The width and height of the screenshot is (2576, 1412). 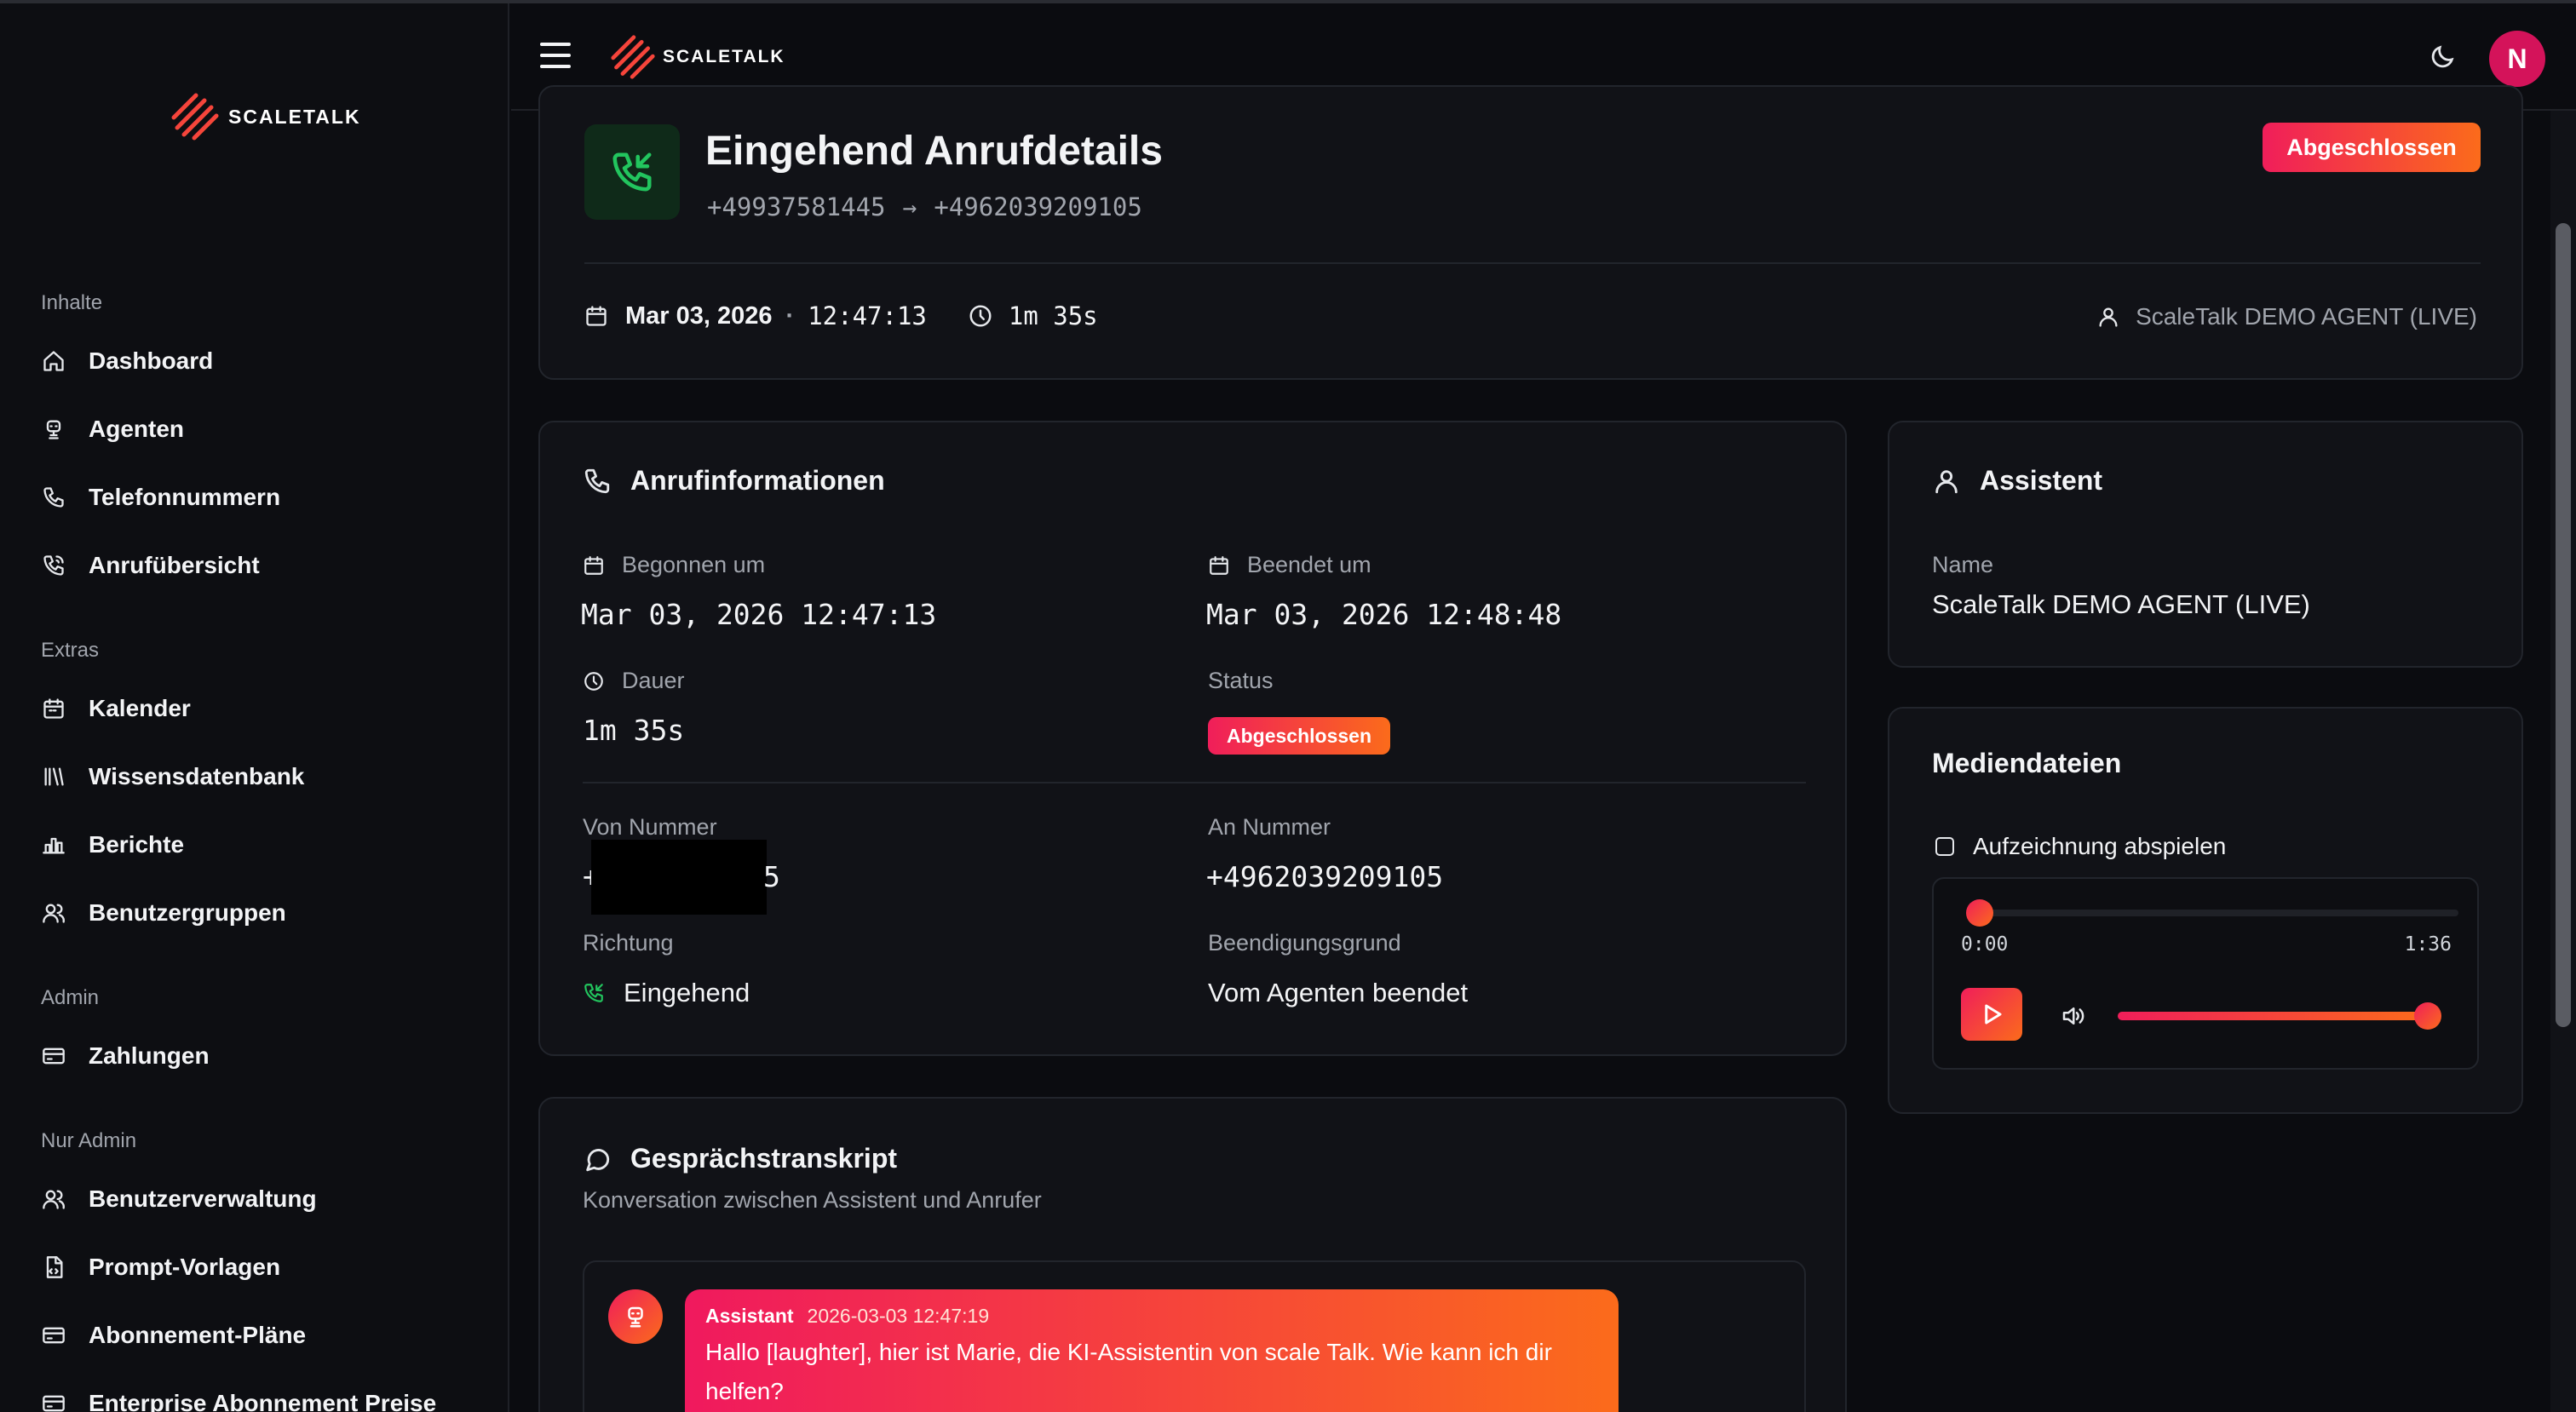 What do you see at coordinates (679, 877) in the screenshot?
I see `redaction-box` at bounding box center [679, 877].